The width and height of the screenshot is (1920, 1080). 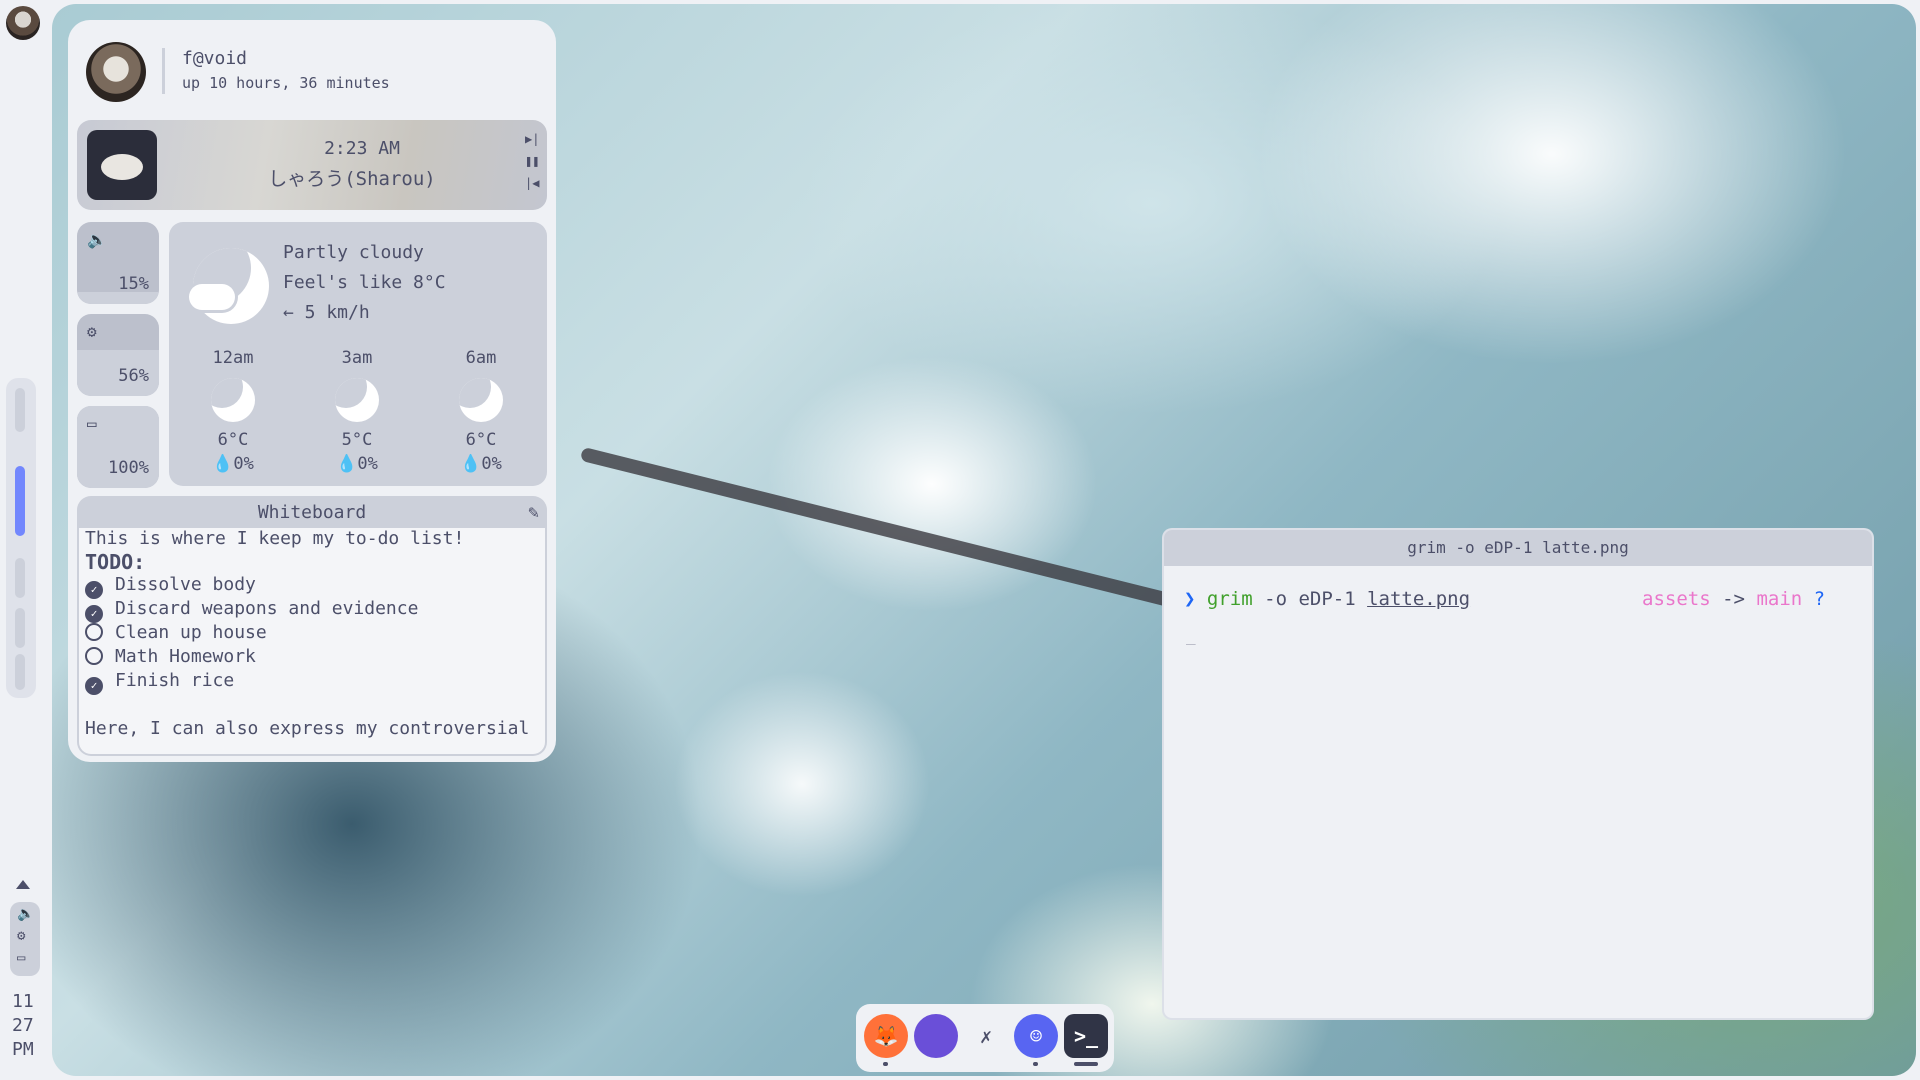 What do you see at coordinates (312, 512) in the screenshot?
I see `whiteboard-title: Whiteboard` at bounding box center [312, 512].